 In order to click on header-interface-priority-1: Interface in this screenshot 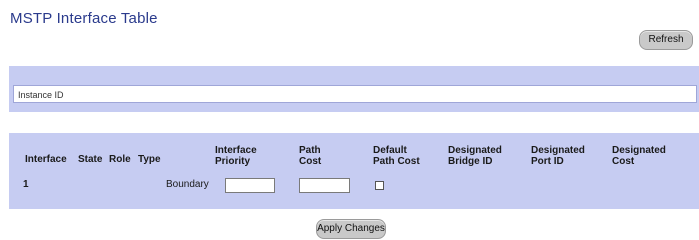, I will do `click(236, 150)`.